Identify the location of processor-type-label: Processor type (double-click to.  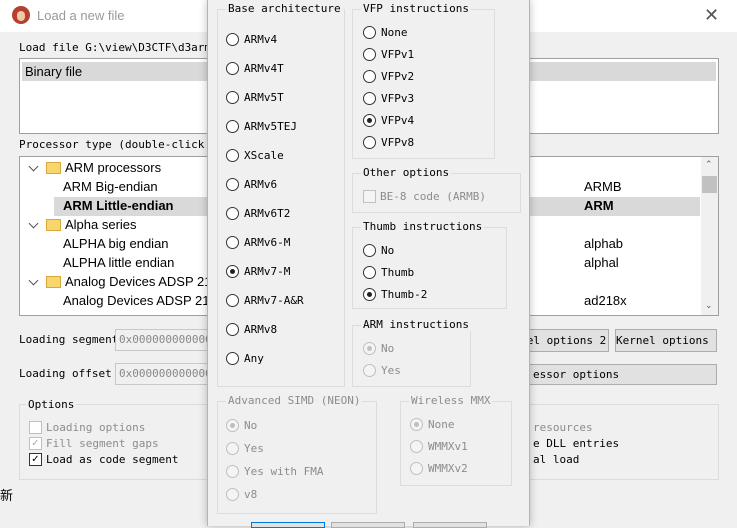
(122, 144).